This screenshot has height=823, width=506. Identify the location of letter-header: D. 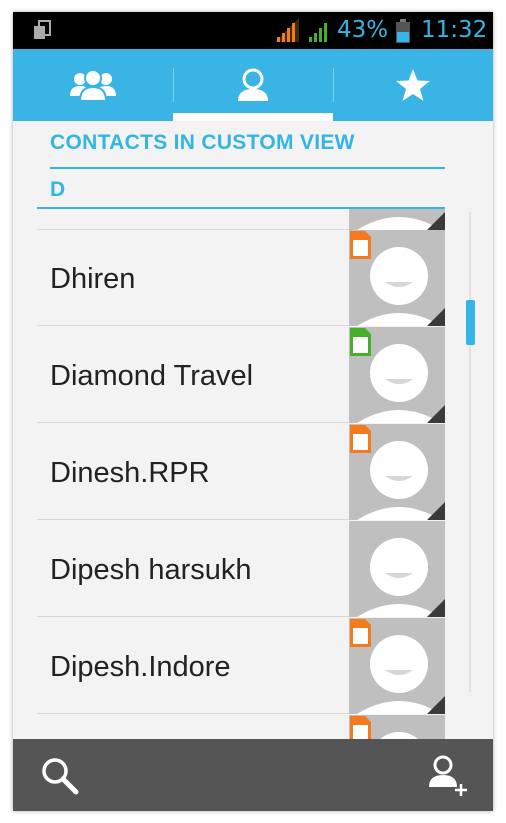
(58, 189).